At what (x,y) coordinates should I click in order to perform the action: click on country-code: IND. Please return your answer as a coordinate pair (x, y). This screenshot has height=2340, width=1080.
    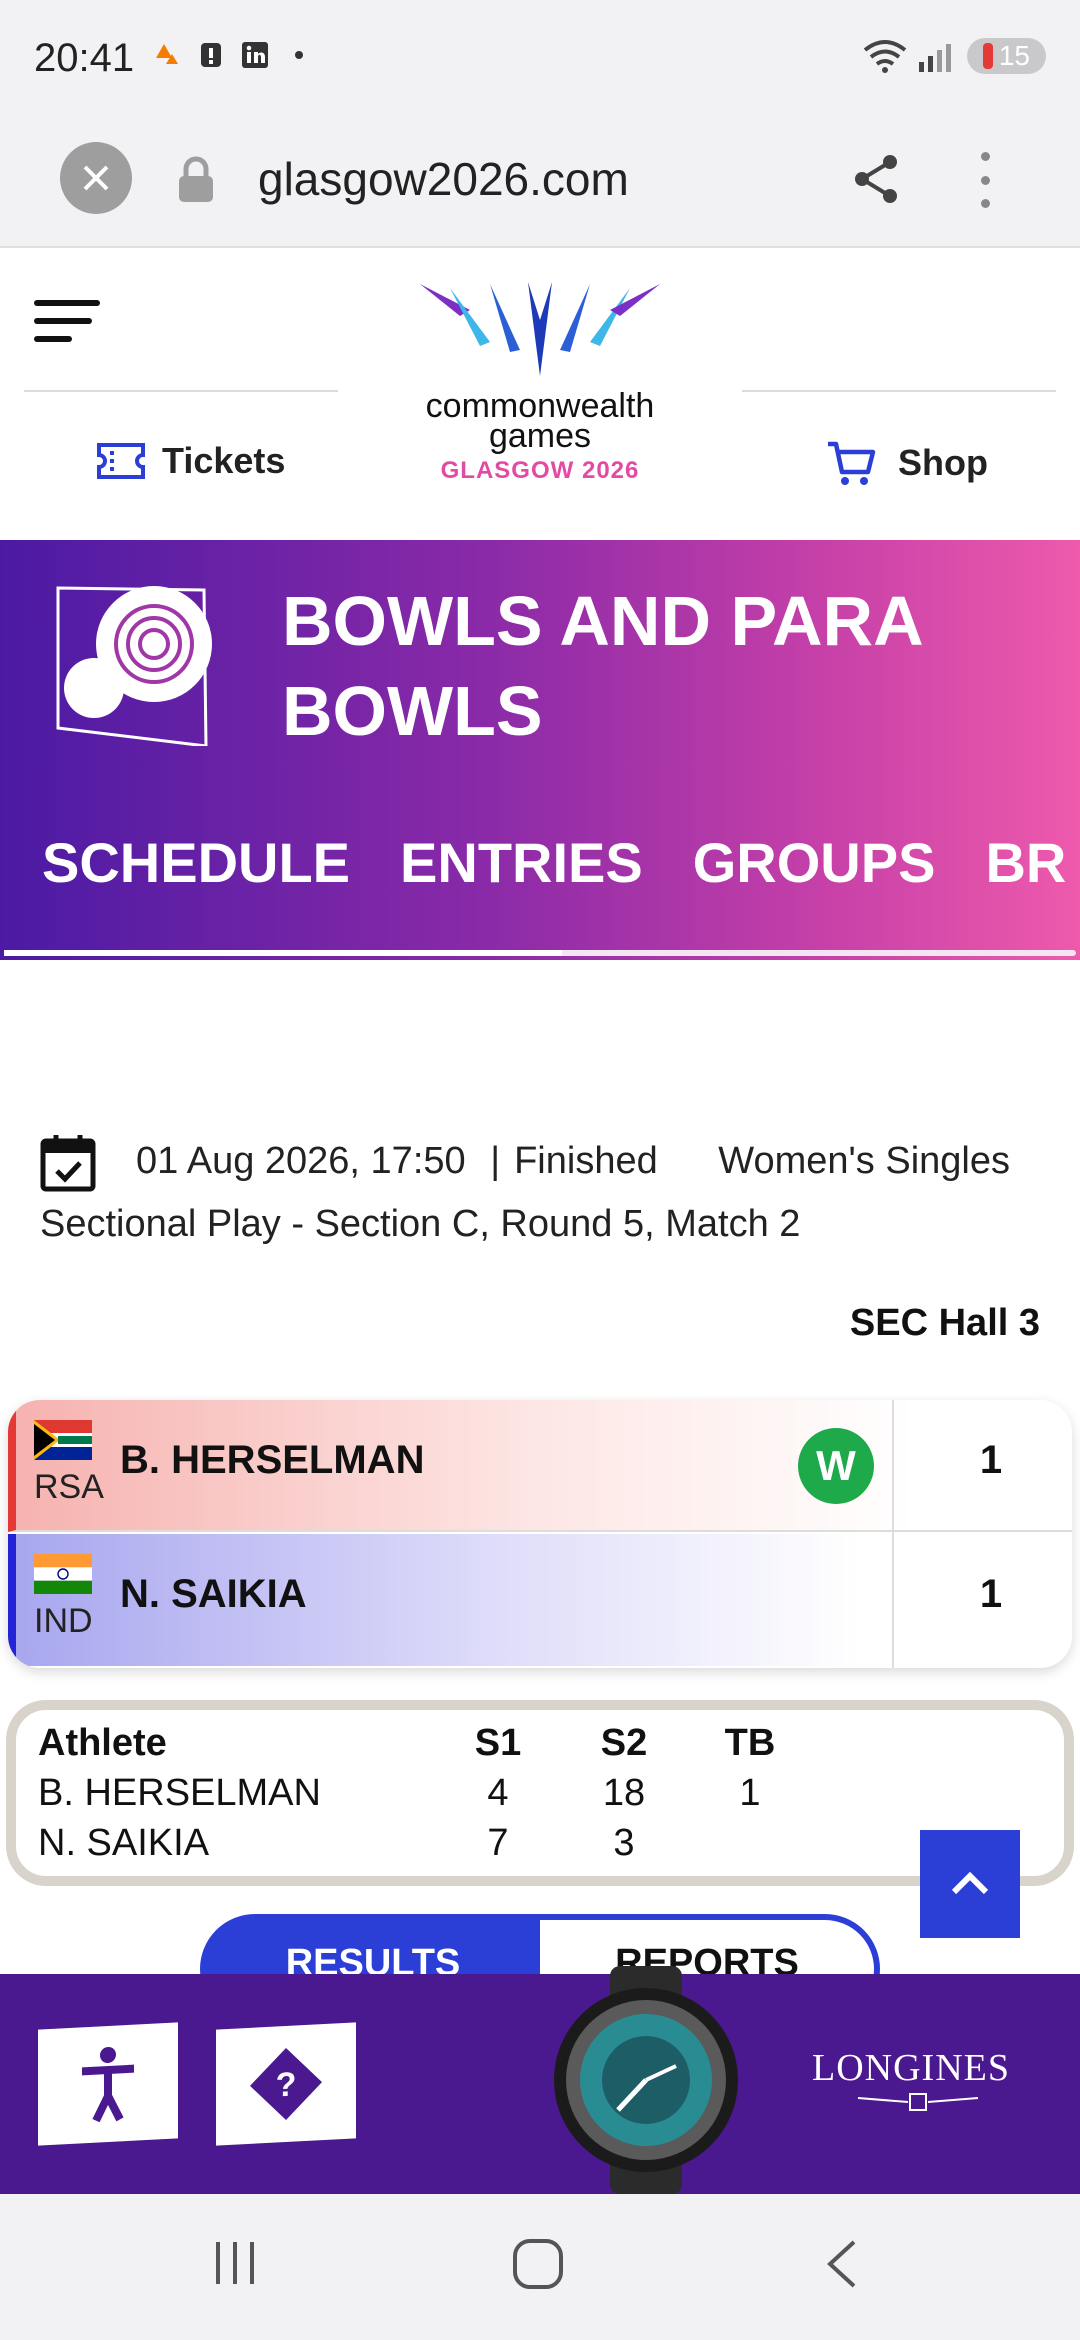
    Looking at the image, I should click on (63, 1621).